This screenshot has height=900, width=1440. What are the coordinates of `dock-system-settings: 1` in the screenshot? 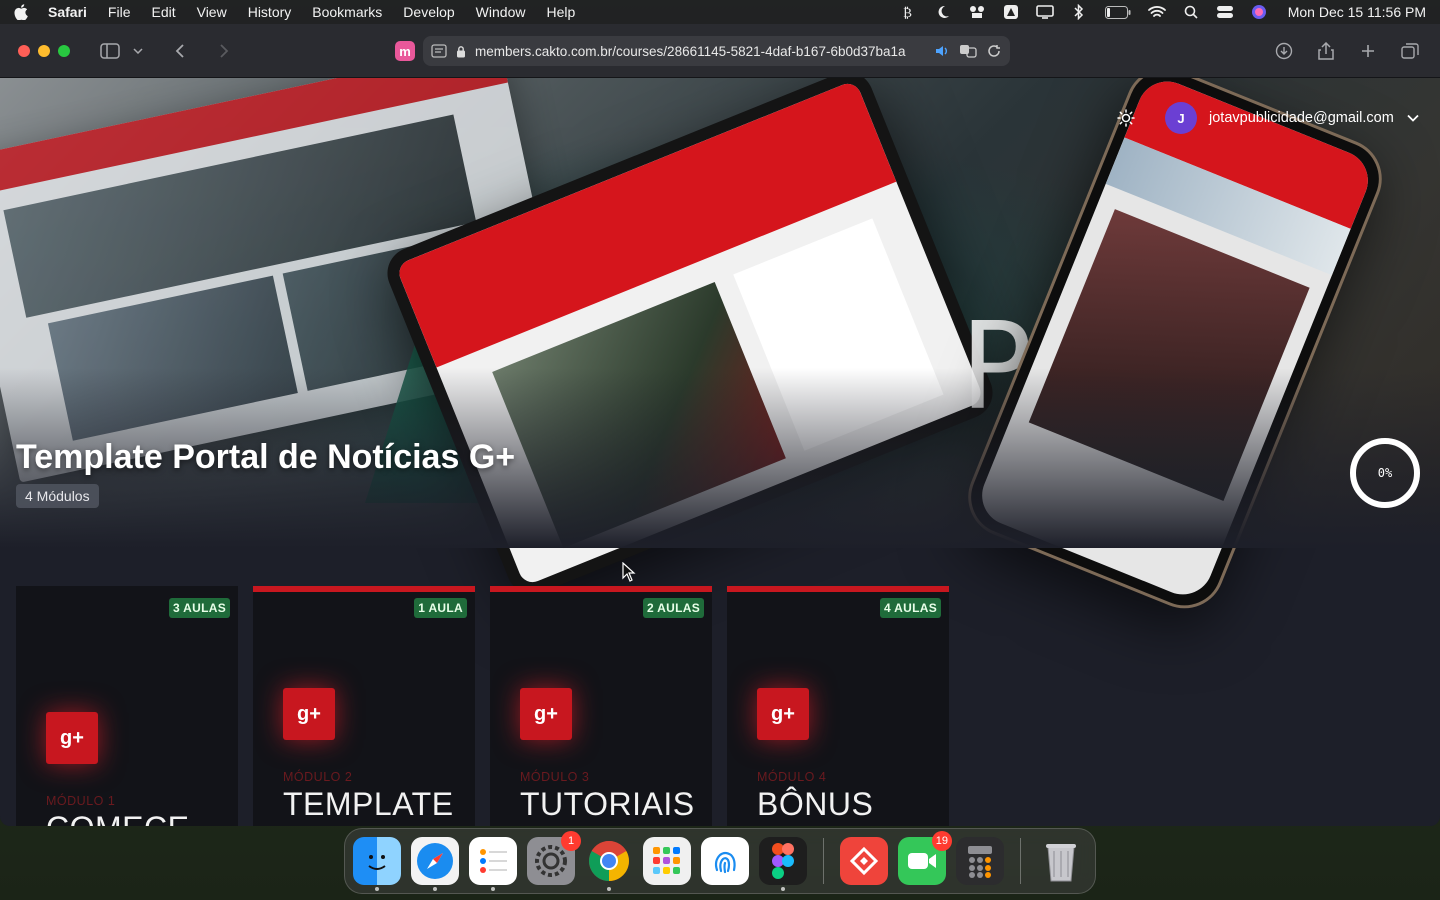 It's located at (554, 858).